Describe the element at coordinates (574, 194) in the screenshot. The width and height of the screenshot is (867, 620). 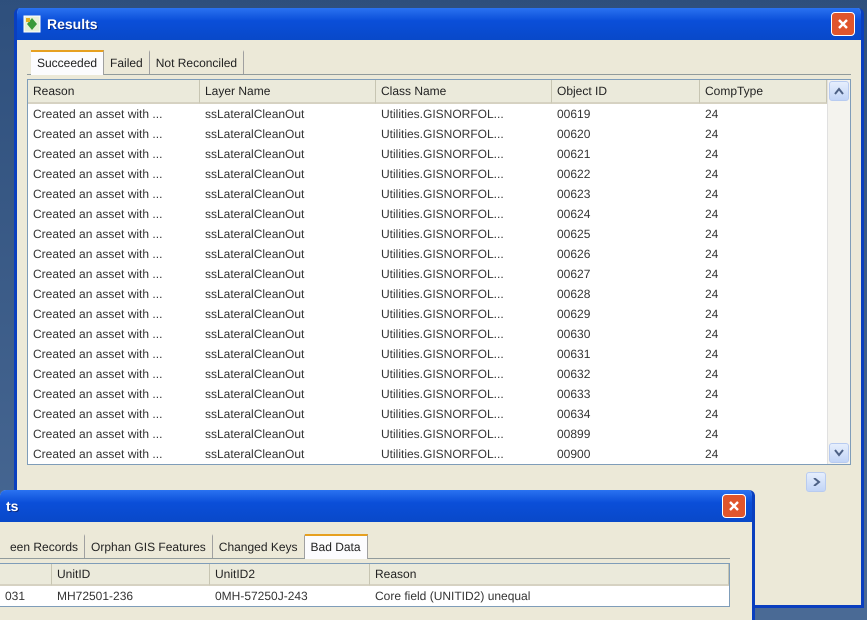
I see `table-cell-text: 00623` at that location.